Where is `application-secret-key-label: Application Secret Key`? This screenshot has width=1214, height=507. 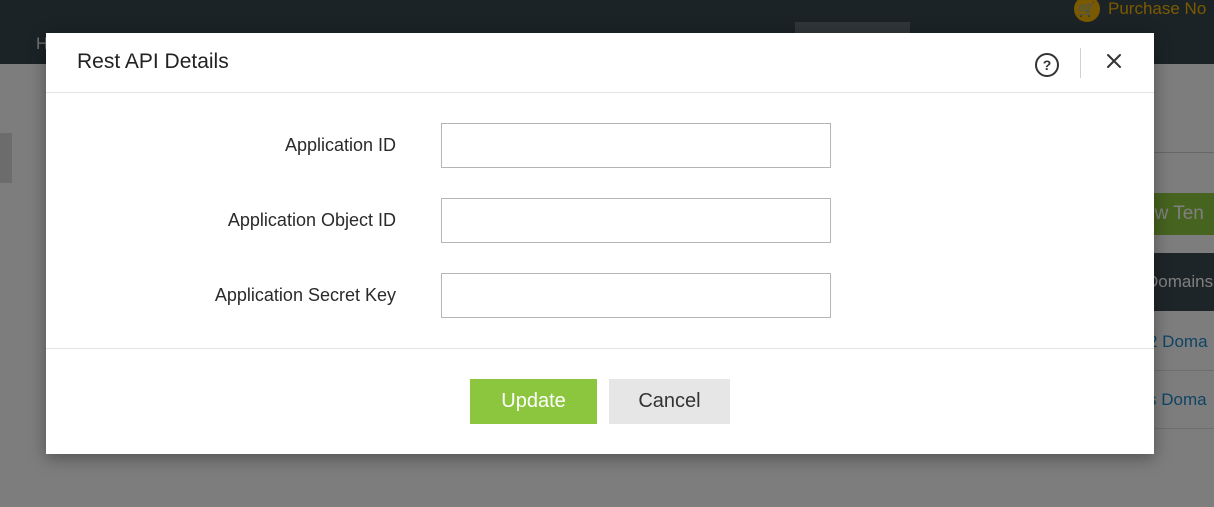
application-secret-key-label: Application Secret Key is located at coordinates (305, 295).